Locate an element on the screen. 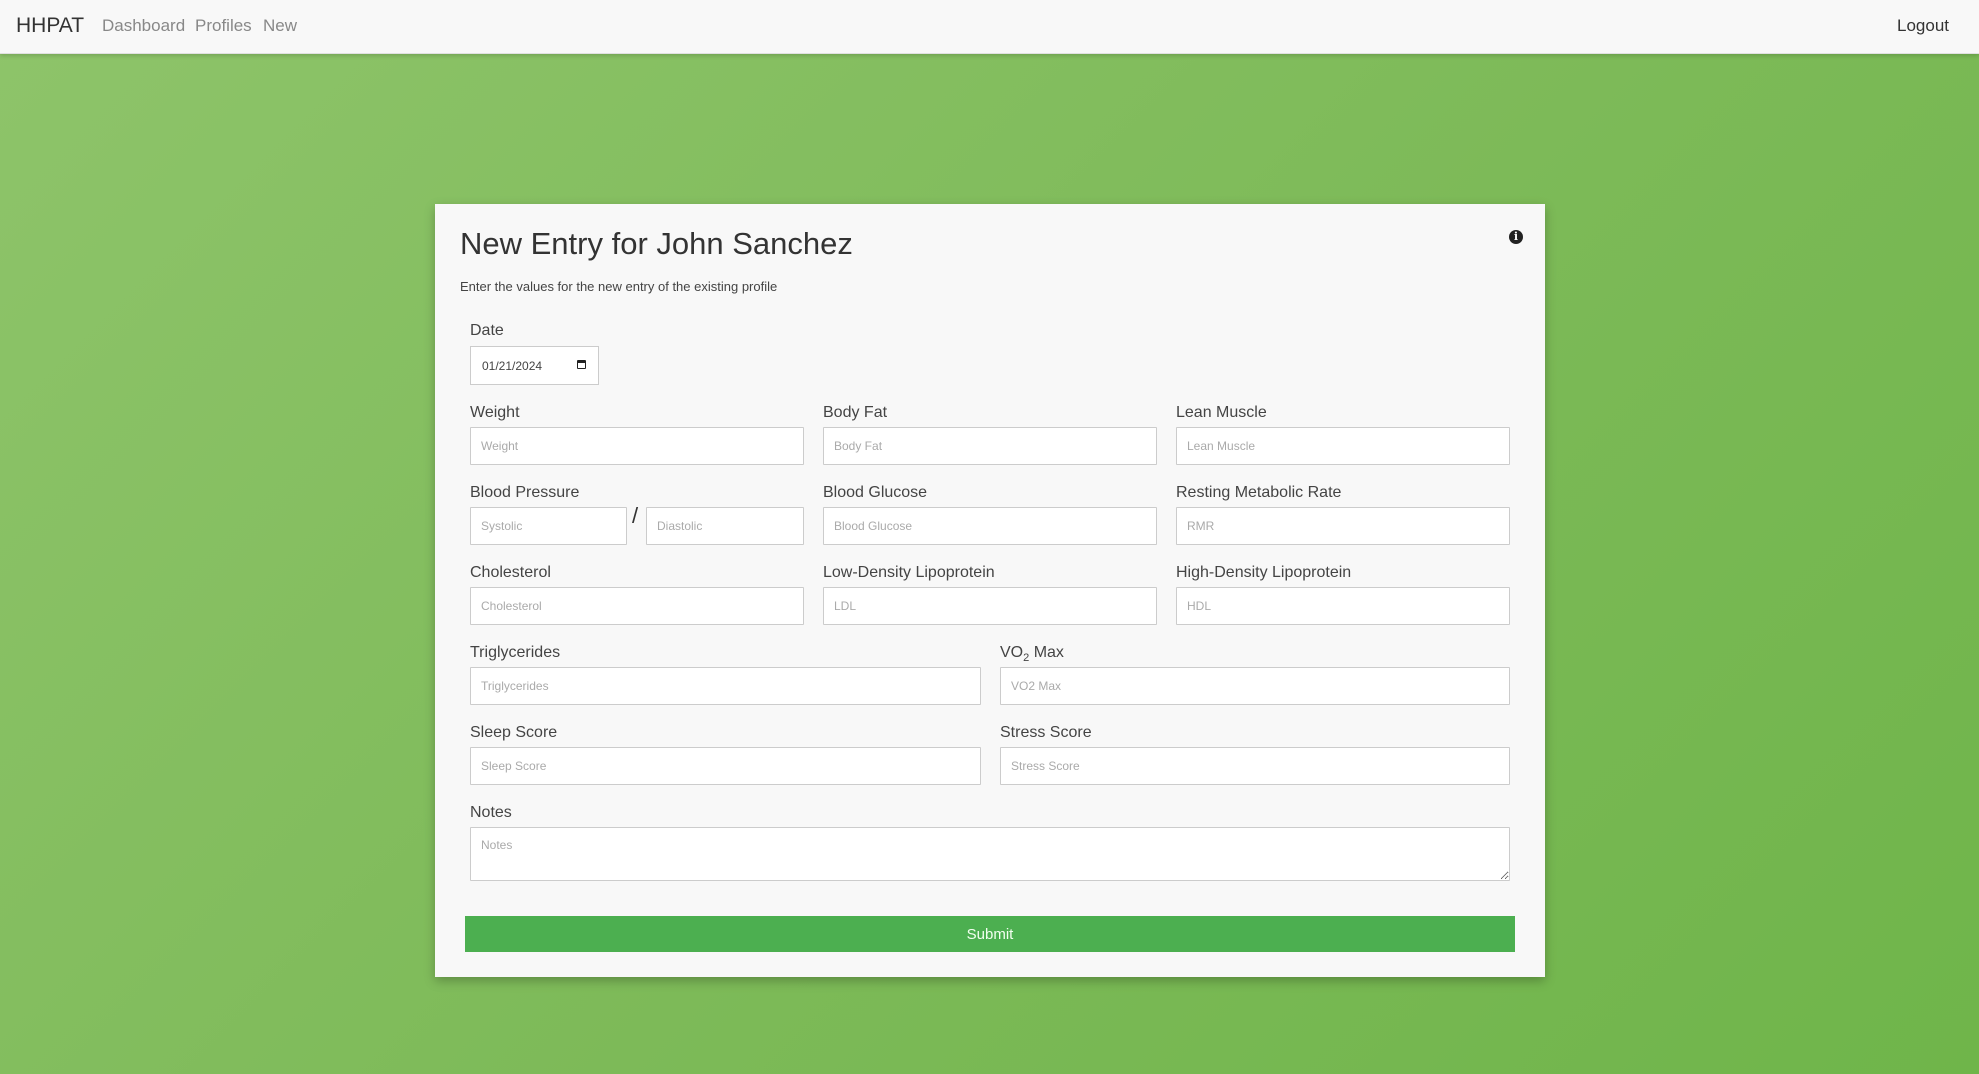  lean-muscle-input is located at coordinates (1343, 446).